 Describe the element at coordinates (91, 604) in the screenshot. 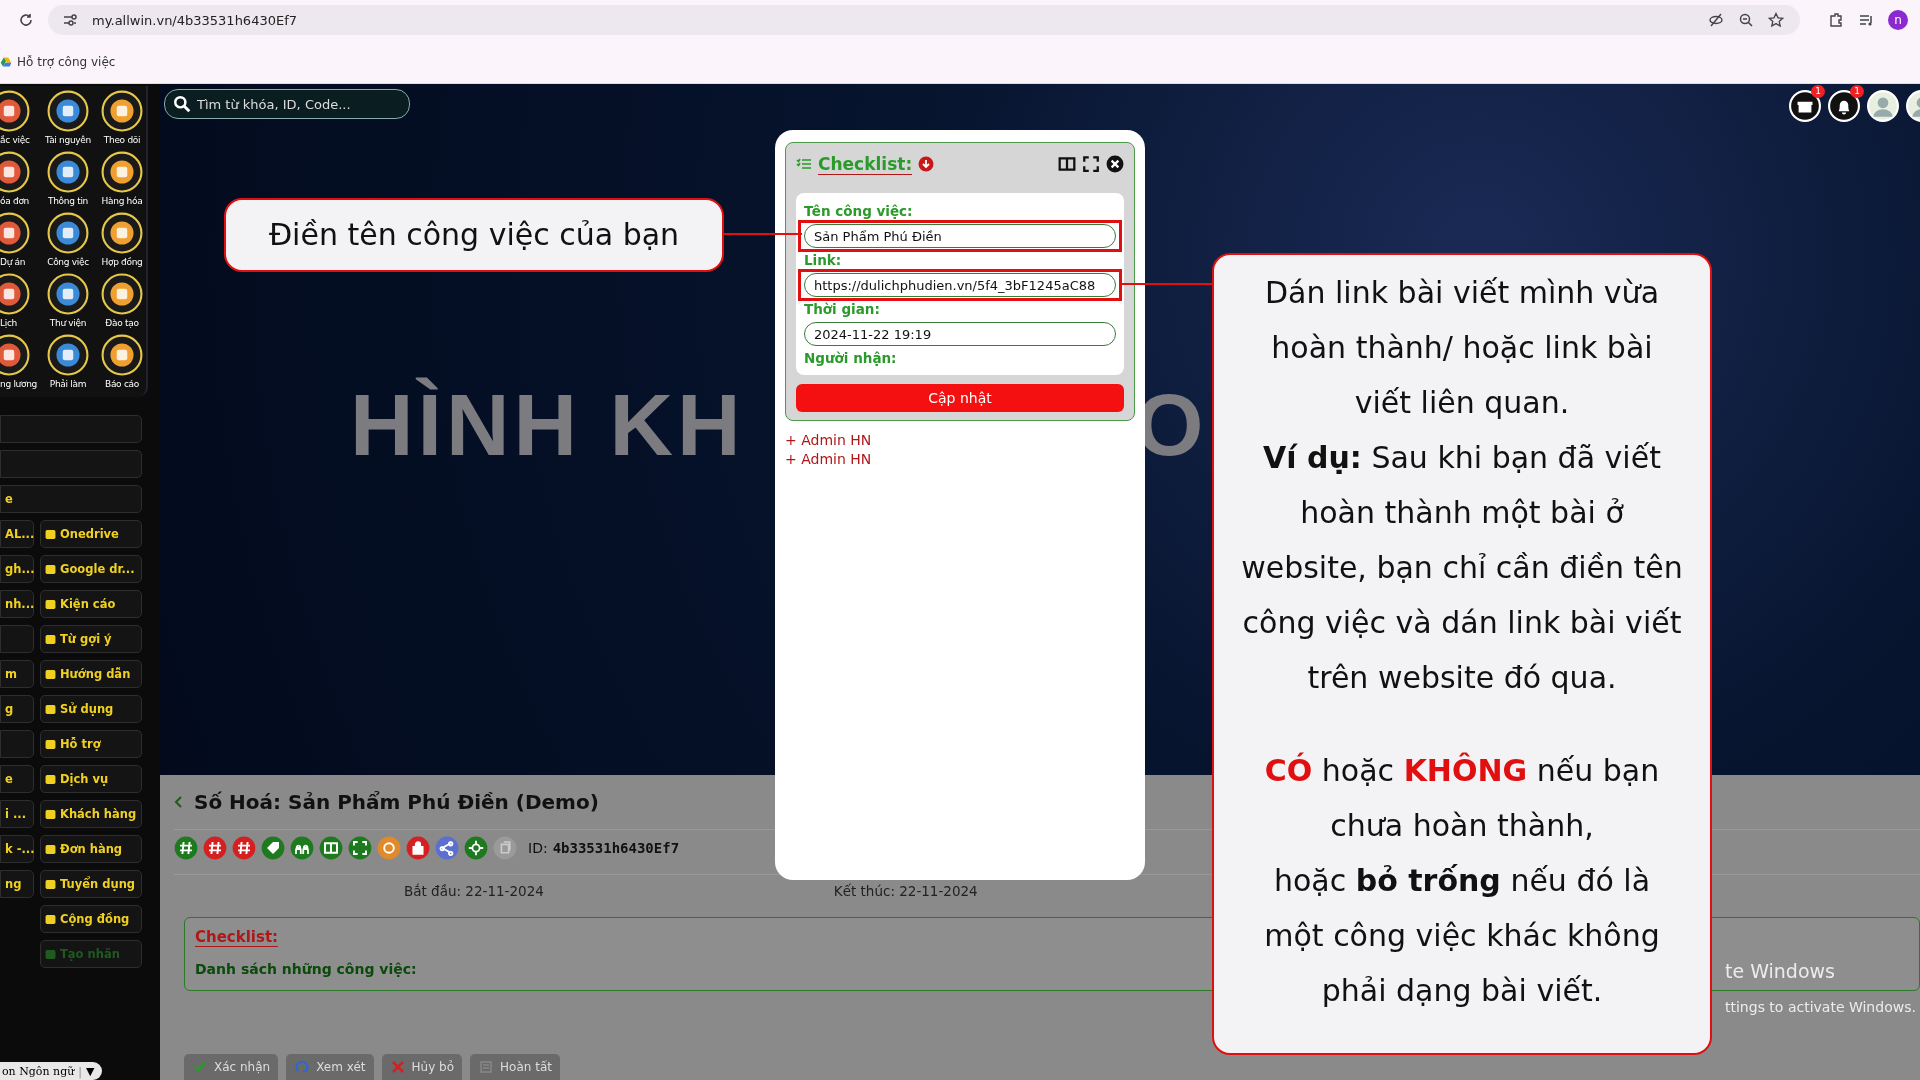

I see `menu-item: Kiện cáo` at that location.